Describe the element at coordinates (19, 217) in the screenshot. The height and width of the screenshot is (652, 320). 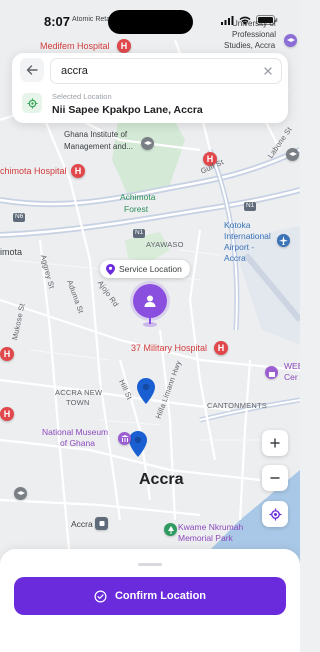
I see `map-shield-n6: N6` at that location.